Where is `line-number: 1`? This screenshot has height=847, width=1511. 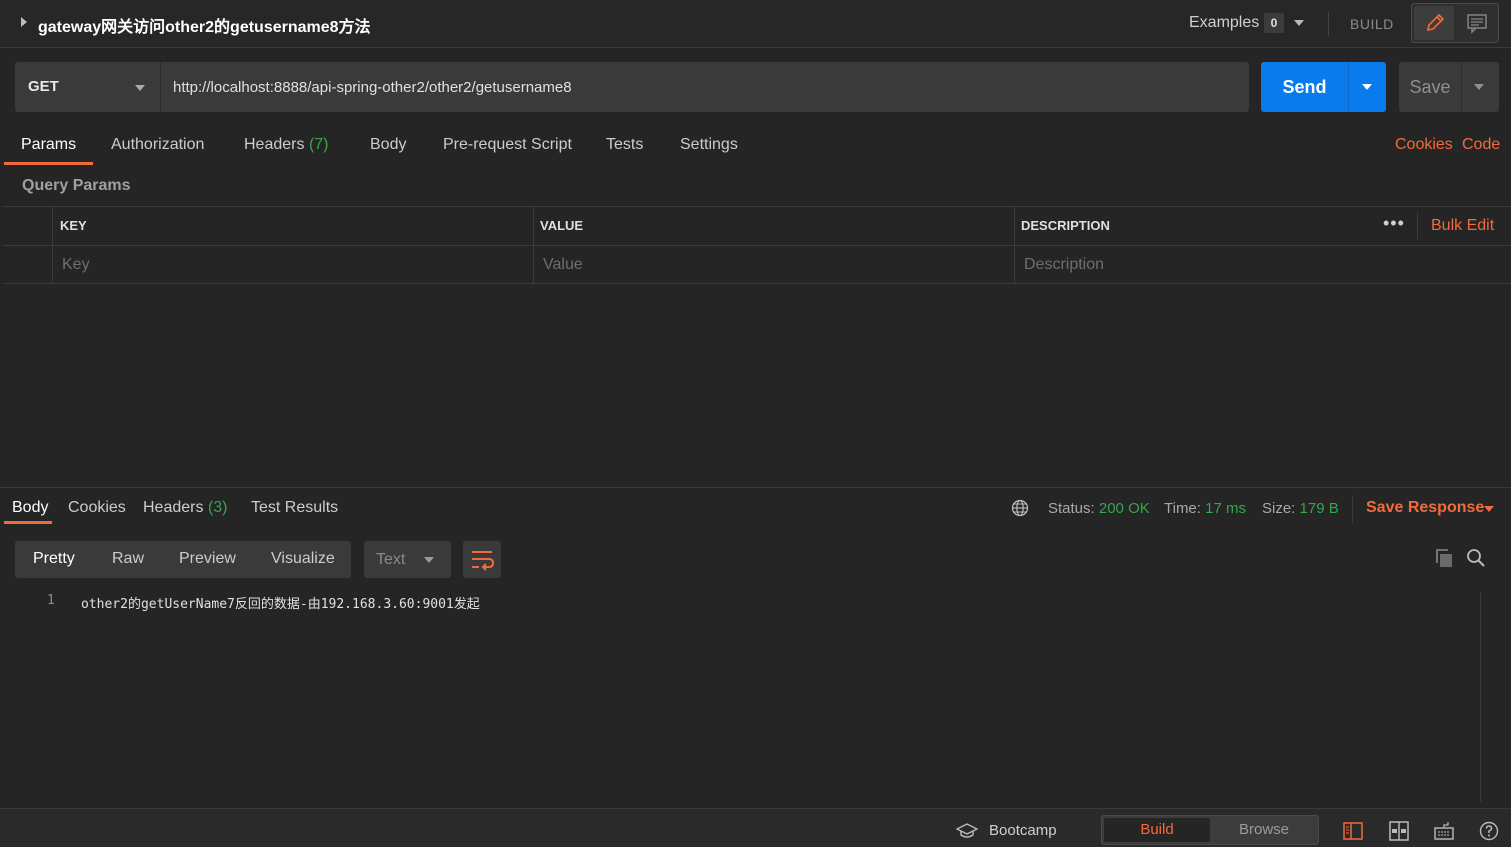
line-number: 1 is located at coordinates (51, 600).